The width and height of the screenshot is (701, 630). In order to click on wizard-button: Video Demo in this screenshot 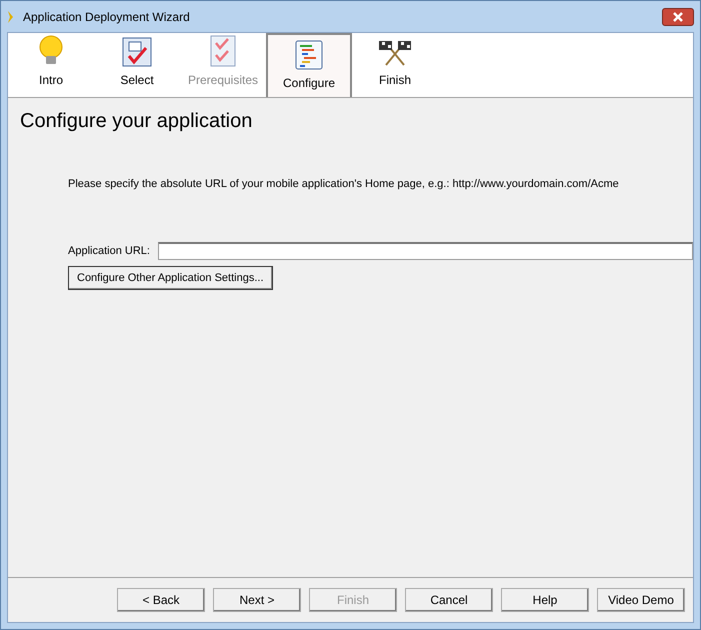, I will do `click(641, 600)`.